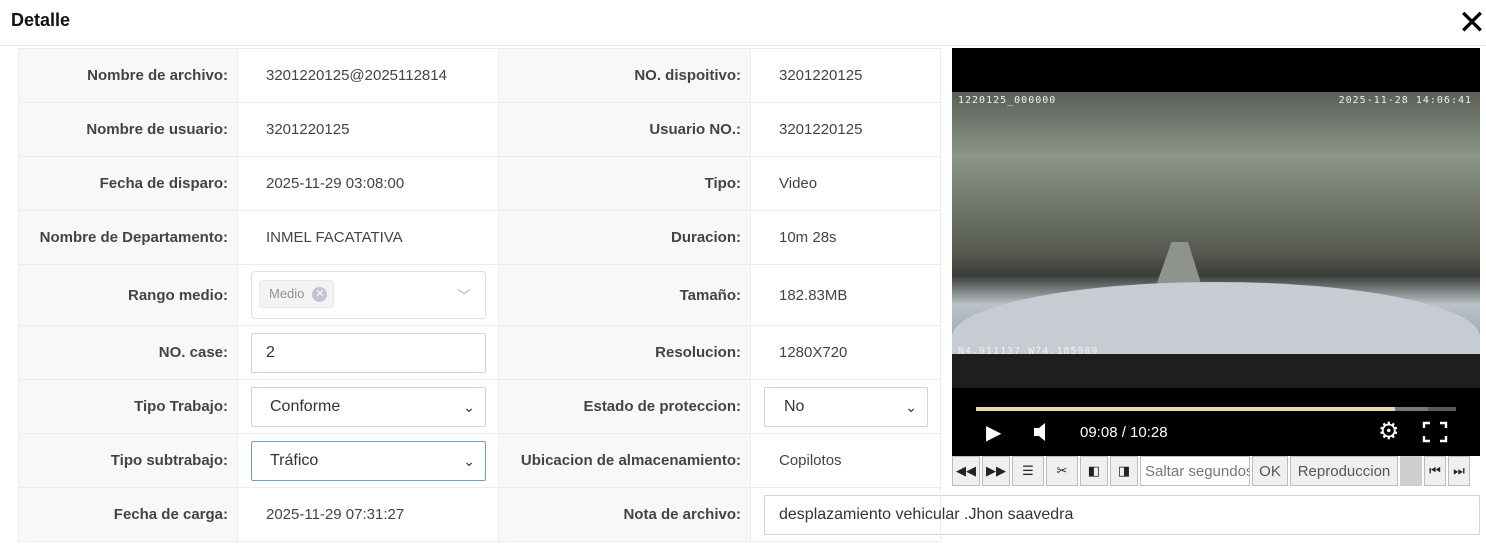  I want to click on value-duration: 10m 28s, so click(845, 237).